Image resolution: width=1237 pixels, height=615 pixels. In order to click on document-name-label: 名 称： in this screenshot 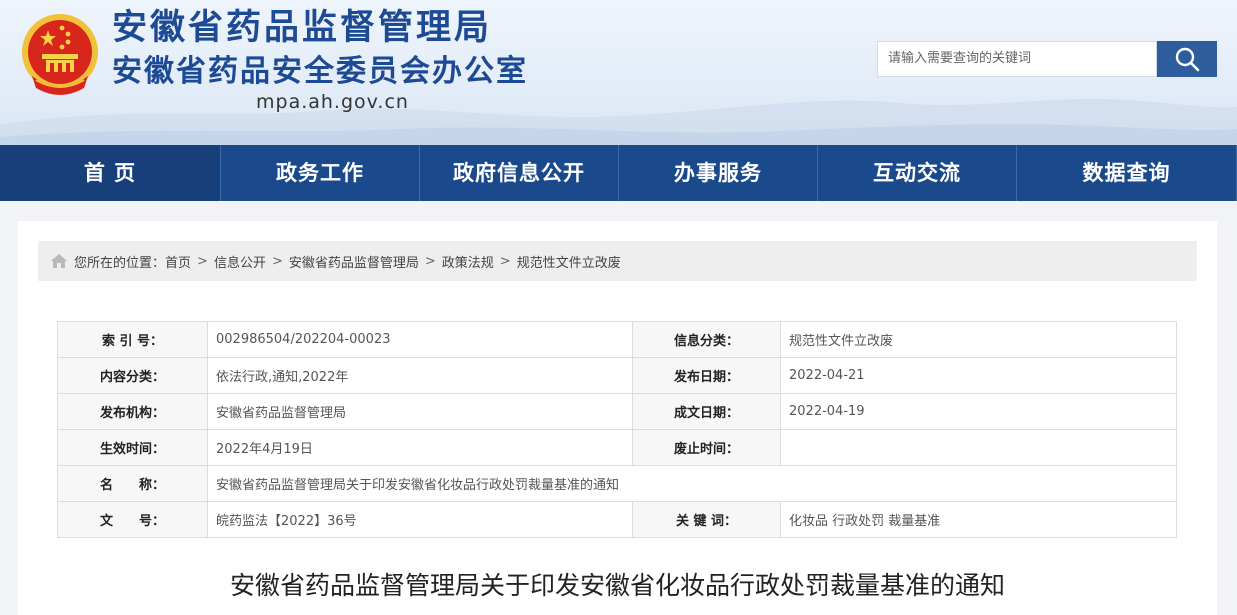, I will do `click(132, 483)`.